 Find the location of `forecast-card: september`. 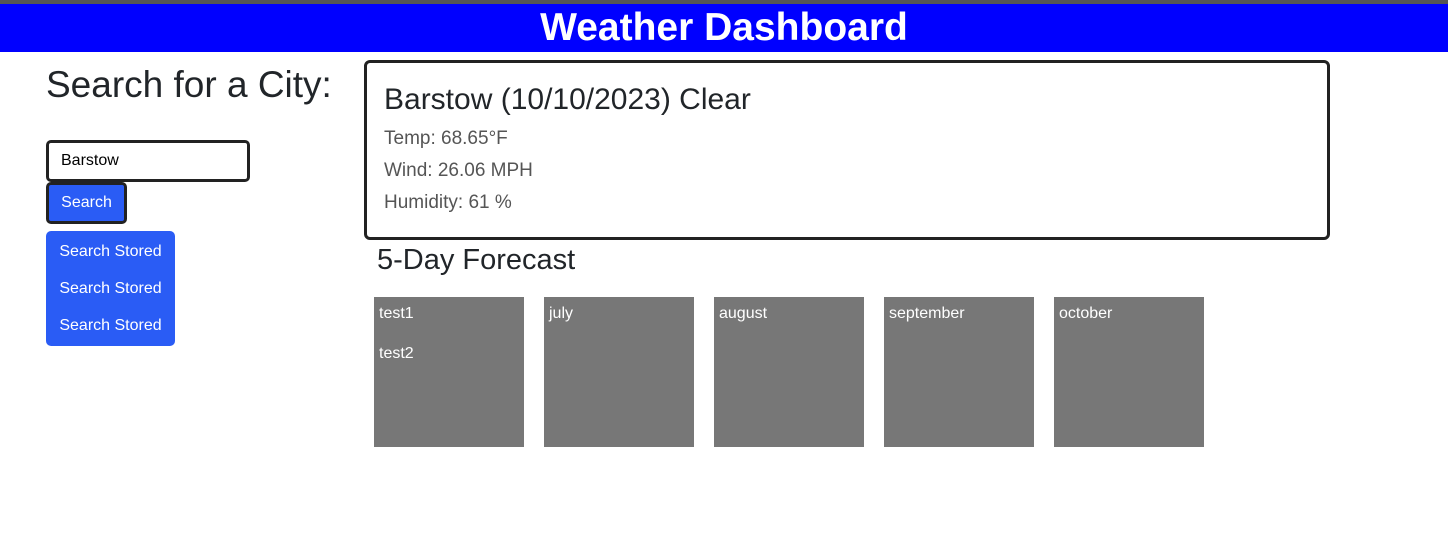

forecast-card: september is located at coordinates (959, 372).